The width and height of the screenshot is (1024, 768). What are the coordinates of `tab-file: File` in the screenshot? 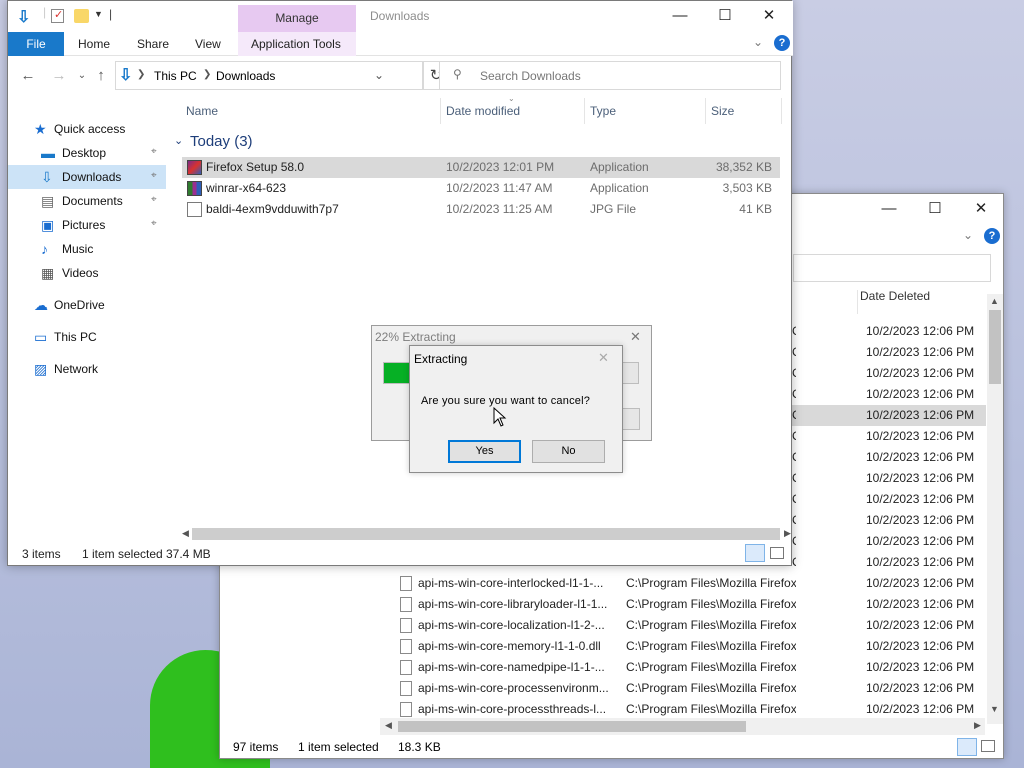 It's located at (36, 44).